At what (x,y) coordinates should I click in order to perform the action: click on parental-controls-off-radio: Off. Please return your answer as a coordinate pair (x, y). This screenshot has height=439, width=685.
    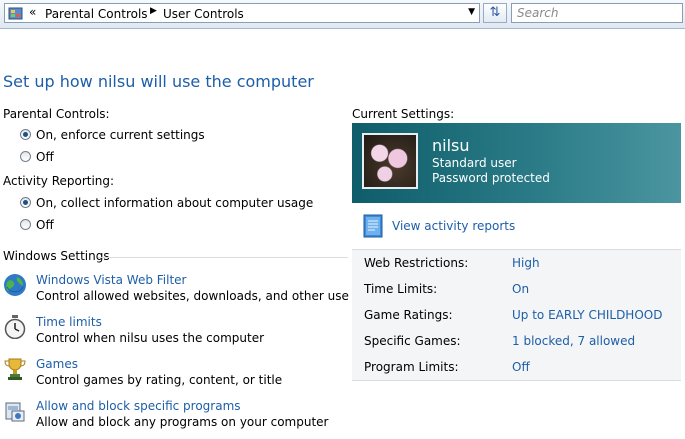
    Looking at the image, I should click on (37, 158).